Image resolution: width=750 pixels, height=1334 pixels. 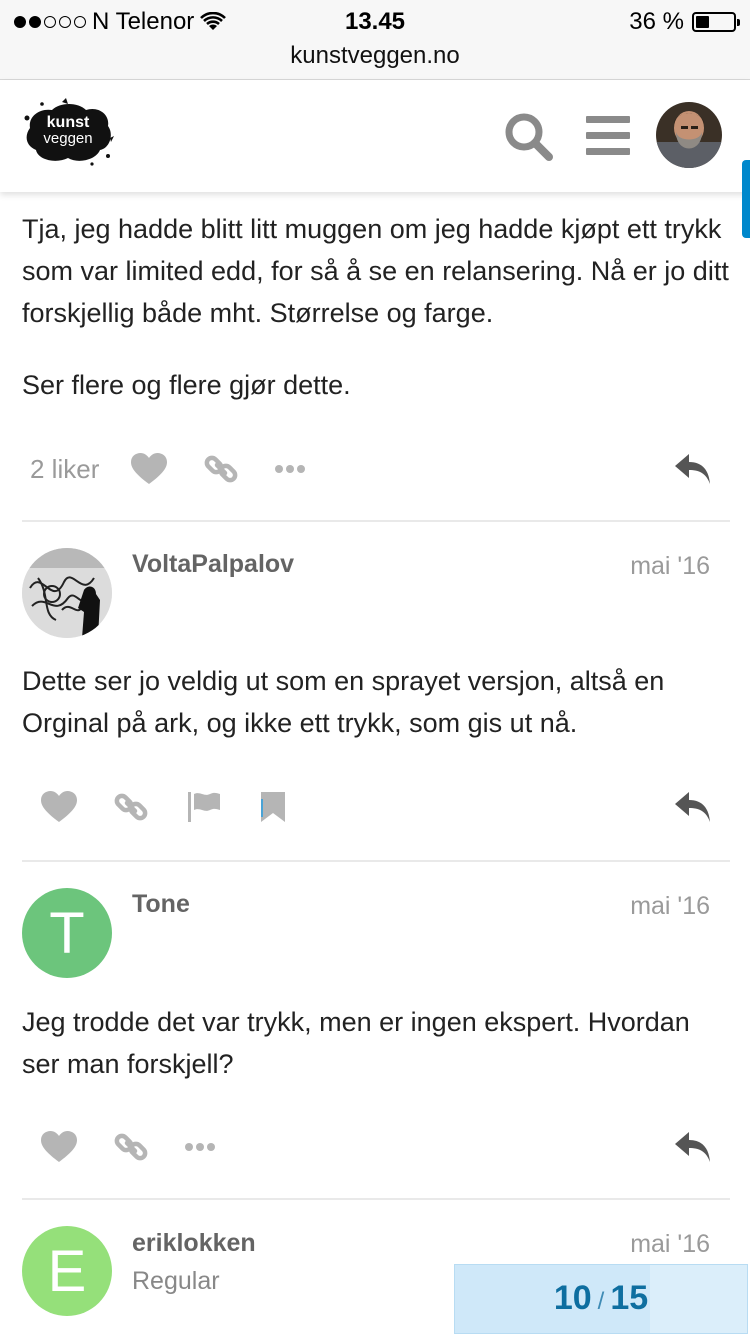 What do you see at coordinates (376, 807) in the screenshot?
I see `post-2-actions` at bounding box center [376, 807].